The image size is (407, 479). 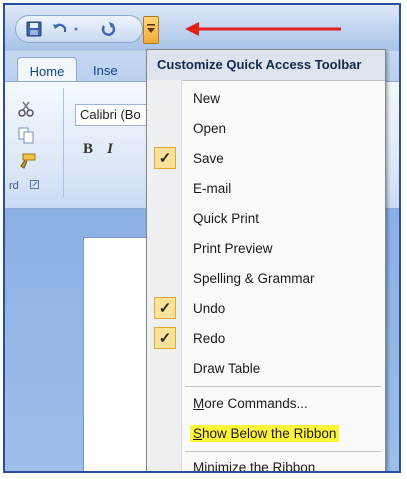 I want to click on menu-item-label: Show Below the Ribbon, so click(x=265, y=433).